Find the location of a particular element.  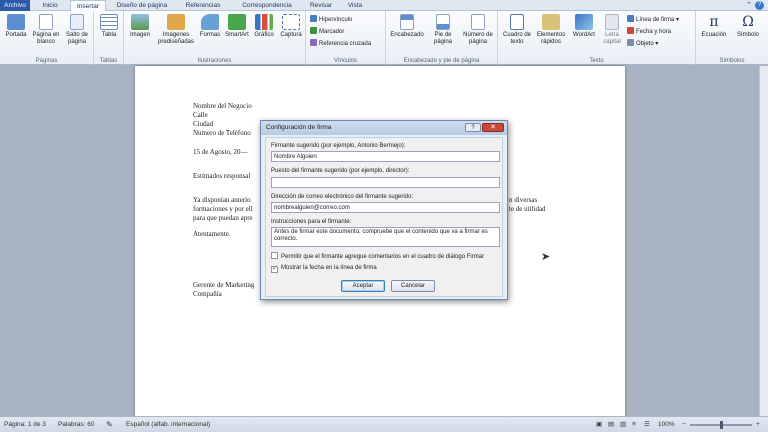

zoom-slider is located at coordinates (721, 425).